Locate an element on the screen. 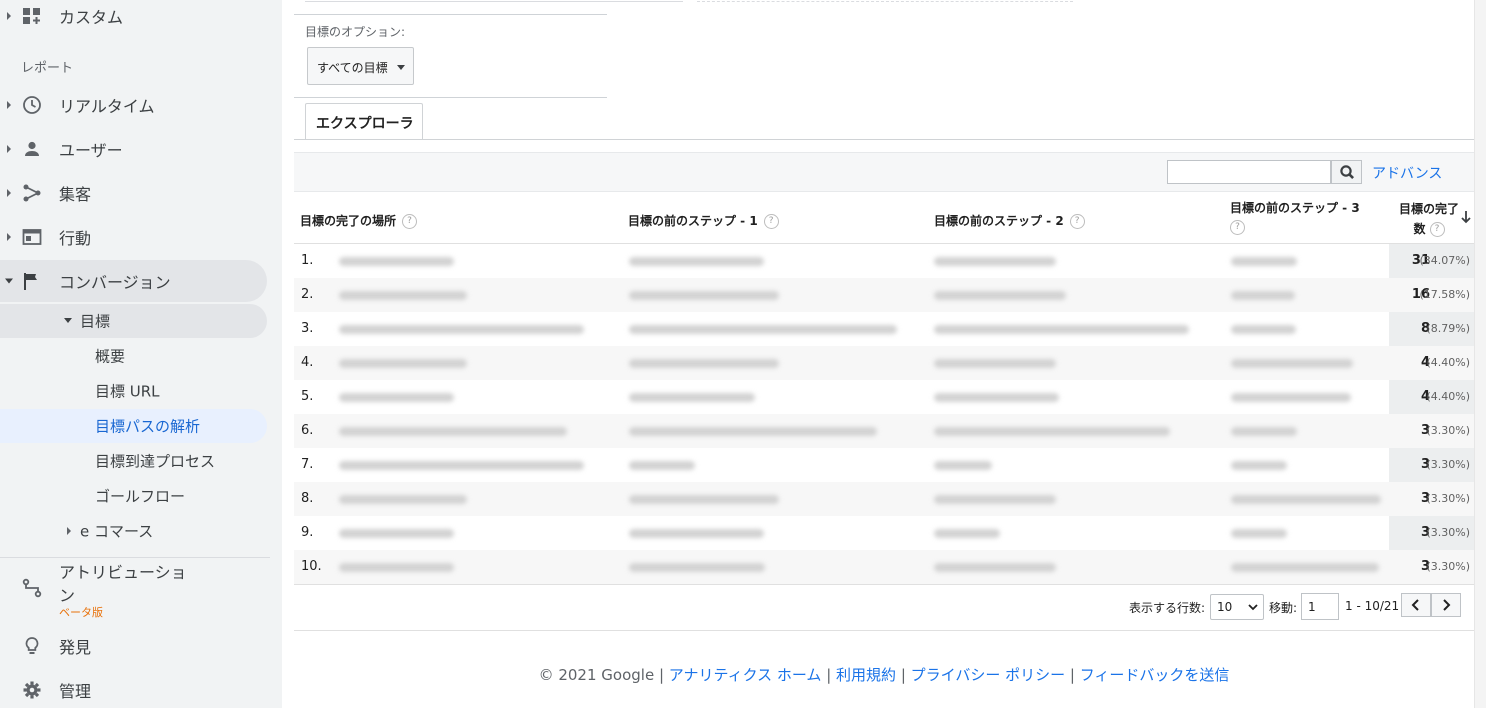 This screenshot has width=1486, height=712. goal-completions-cell: 8 (8.79%) is located at coordinates (1431, 329).